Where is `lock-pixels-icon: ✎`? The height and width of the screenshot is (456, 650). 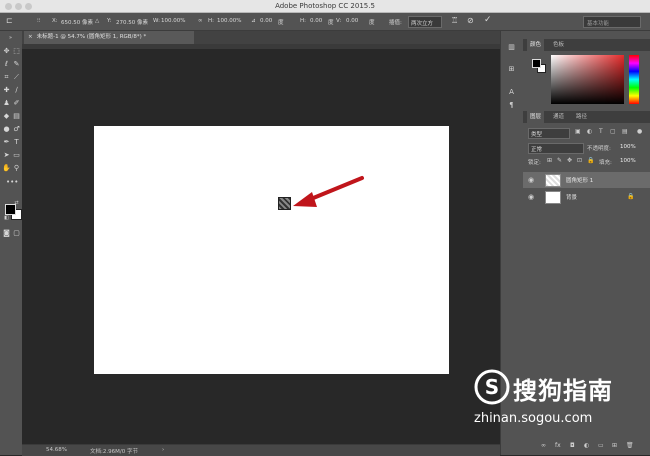 lock-pixels-icon: ✎ is located at coordinates (559, 160).